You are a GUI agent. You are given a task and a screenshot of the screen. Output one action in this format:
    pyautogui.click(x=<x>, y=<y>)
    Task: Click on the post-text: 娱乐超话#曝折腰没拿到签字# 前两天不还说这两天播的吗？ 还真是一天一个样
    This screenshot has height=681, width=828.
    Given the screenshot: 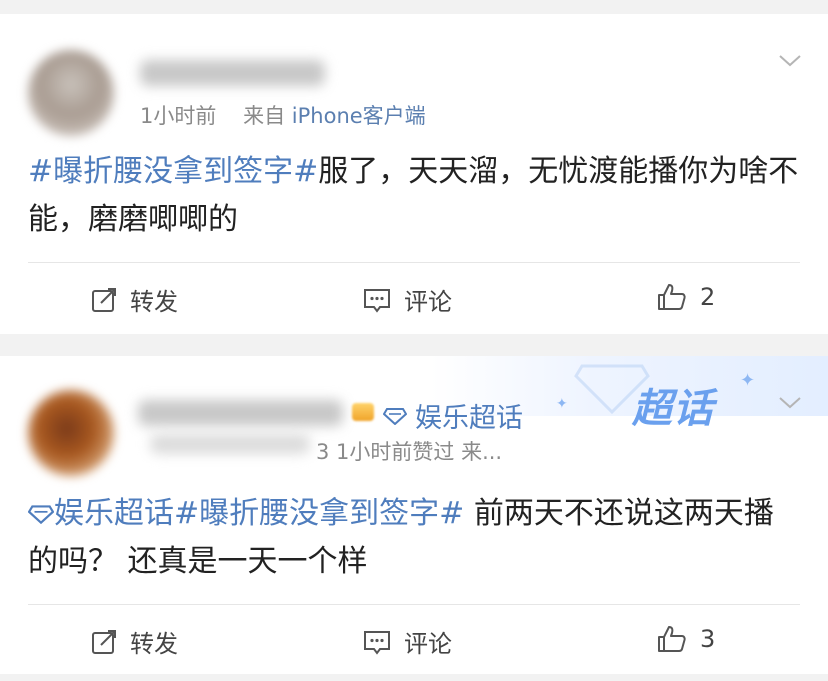 What is the action you would take?
    pyautogui.click(x=413, y=538)
    